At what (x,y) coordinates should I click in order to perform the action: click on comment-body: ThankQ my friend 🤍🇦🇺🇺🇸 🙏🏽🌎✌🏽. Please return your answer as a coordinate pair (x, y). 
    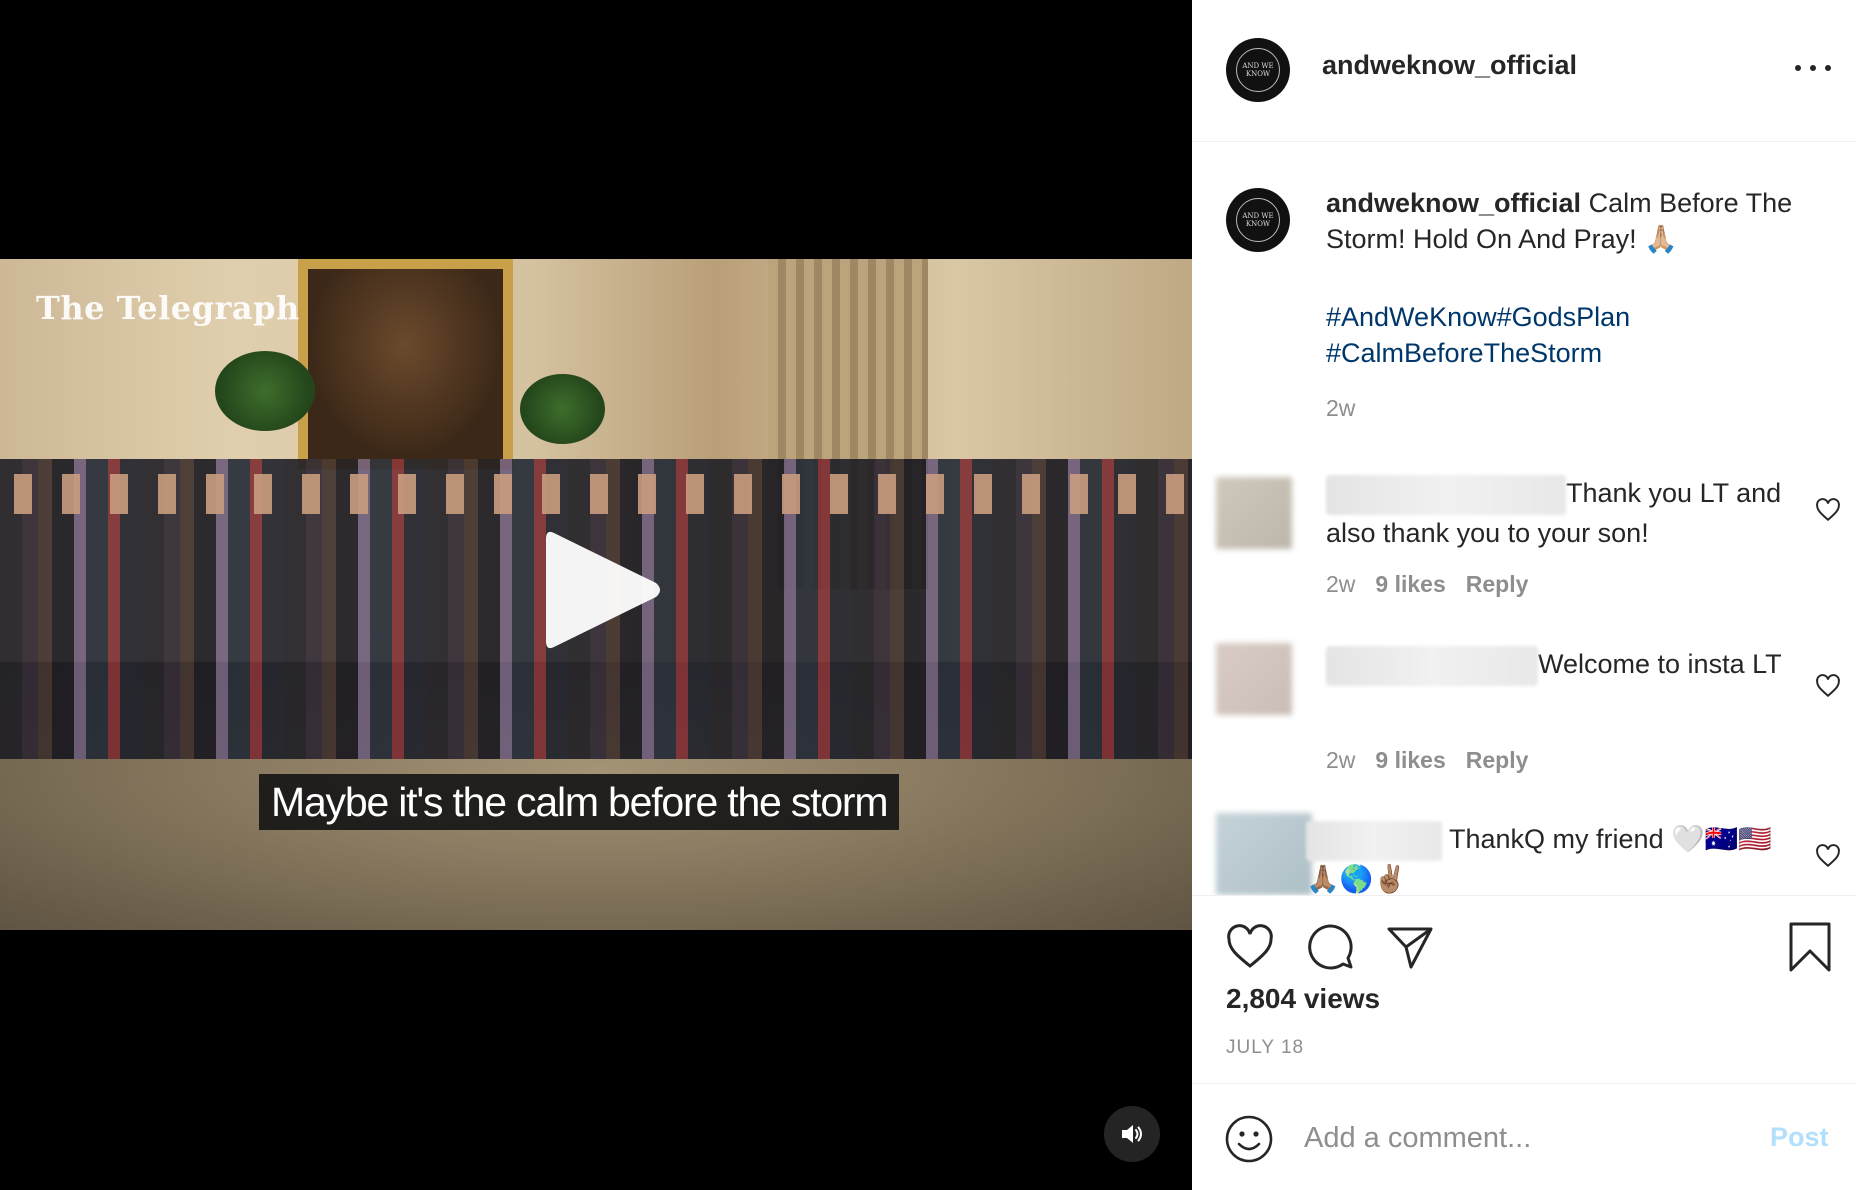
    Looking at the image, I should click on (1541, 858).